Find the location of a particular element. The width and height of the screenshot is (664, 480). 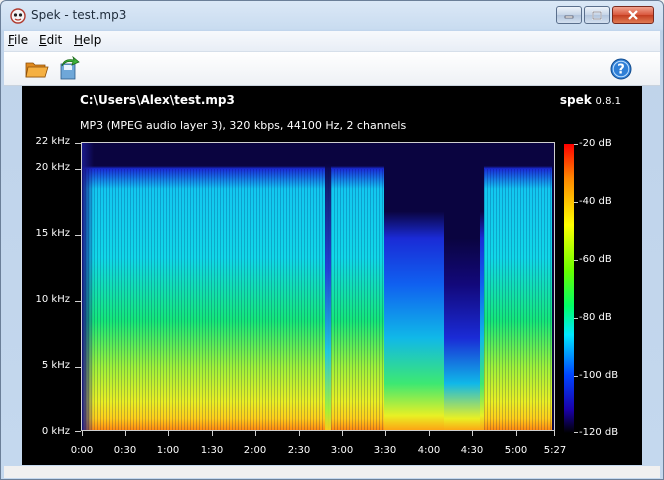

menu-file: File is located at coordinates (18, 40).